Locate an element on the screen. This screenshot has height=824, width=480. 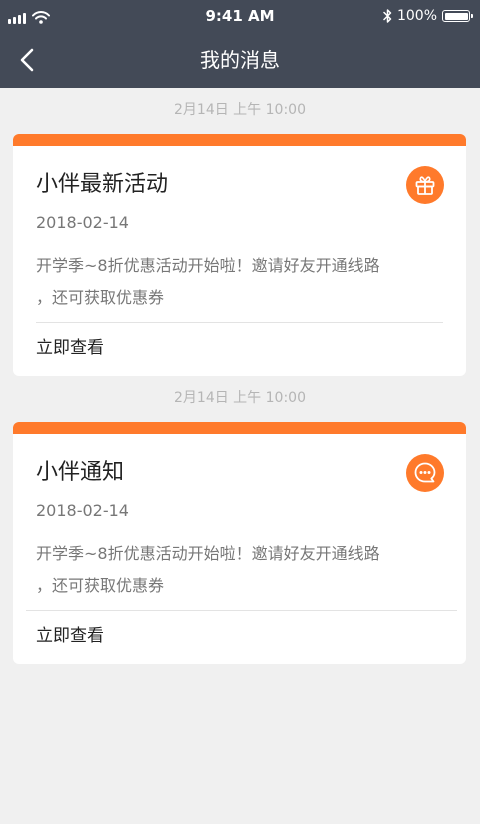
card-title: 小伴最新活动 is located at coordinates (102, 184).